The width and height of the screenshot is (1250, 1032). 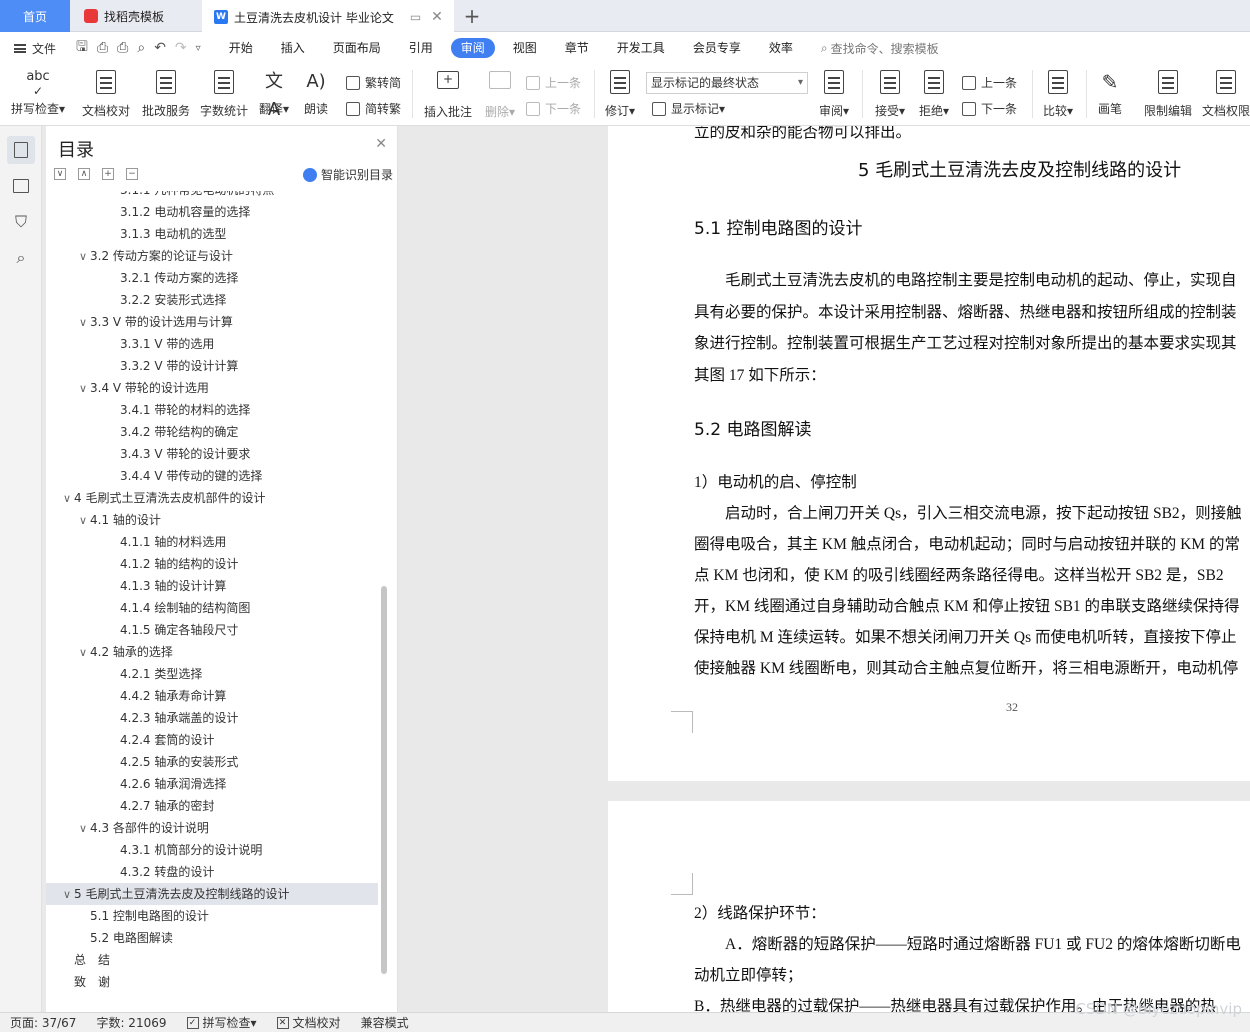 What do you see at coordinates (989, 108) in the screenshot?
I see `next-change-button: 下一条` at bounding box center [989, 108].